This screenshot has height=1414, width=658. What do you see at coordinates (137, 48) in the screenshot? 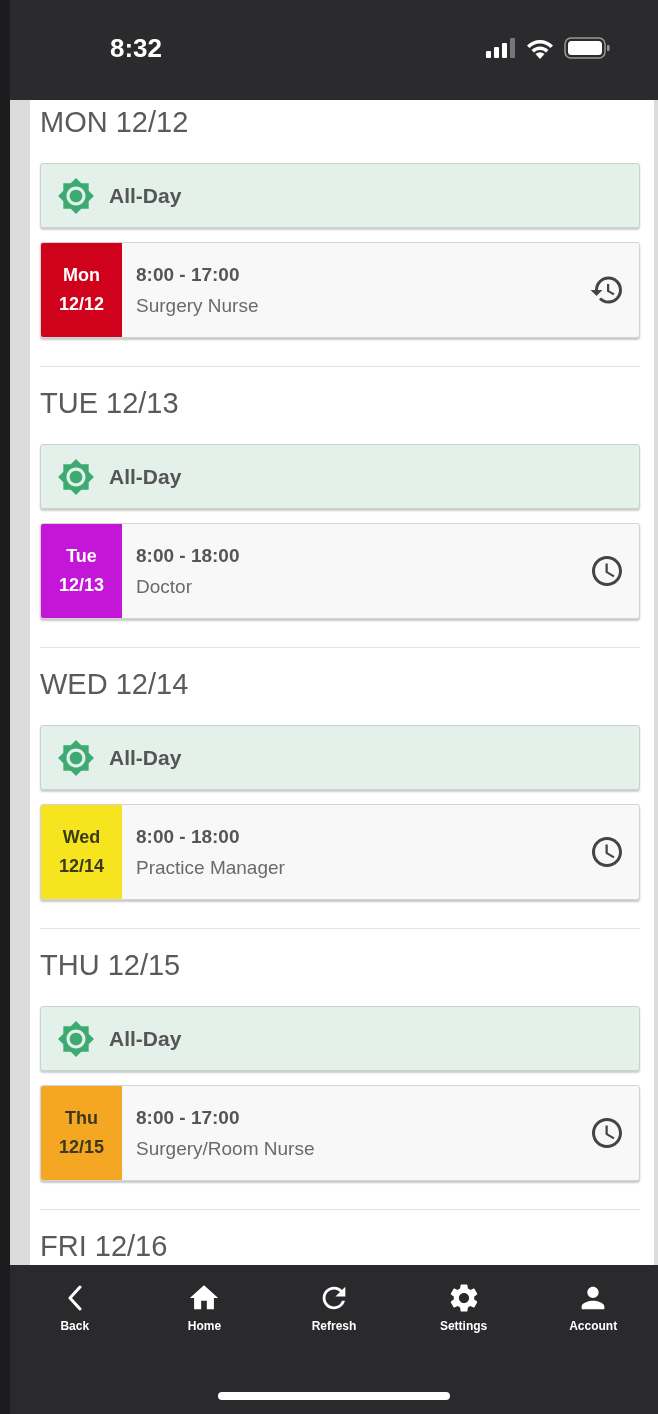
I see `status-time: 8:32` at bounding box center [137, 48].